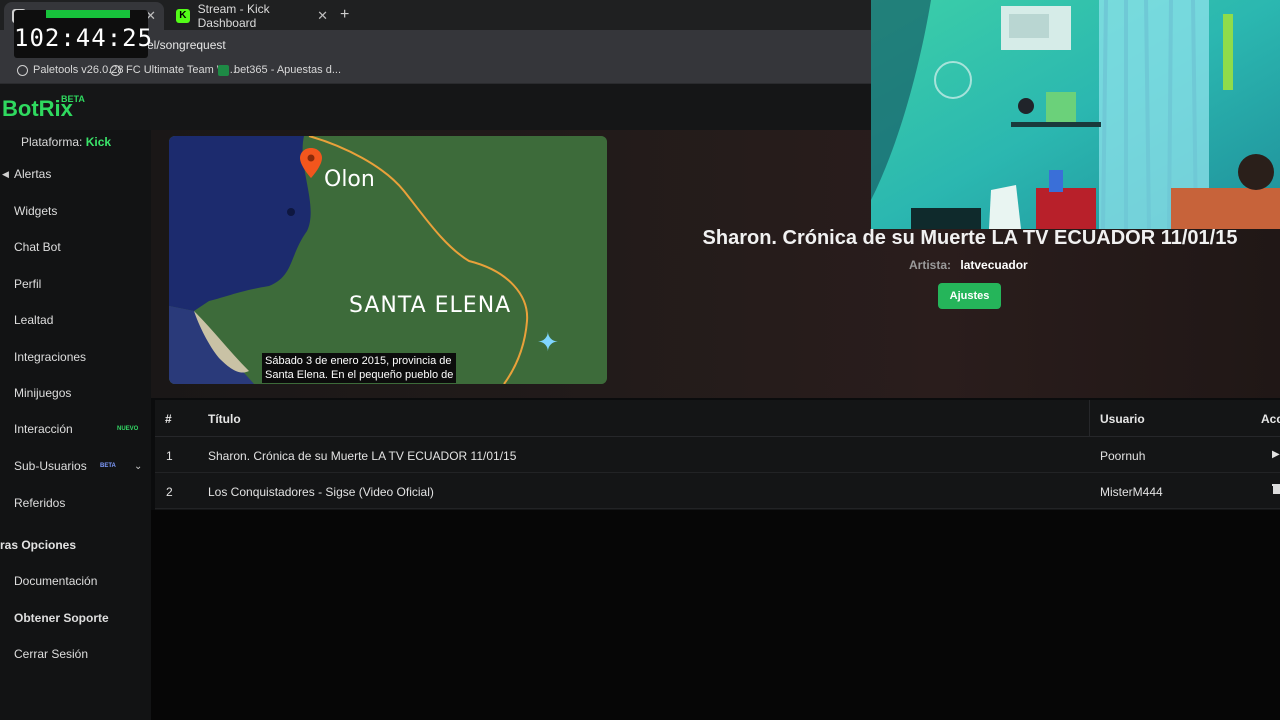  I want to click on sidebar-item-chat-bot: Chat Bot, so click(75, 247).